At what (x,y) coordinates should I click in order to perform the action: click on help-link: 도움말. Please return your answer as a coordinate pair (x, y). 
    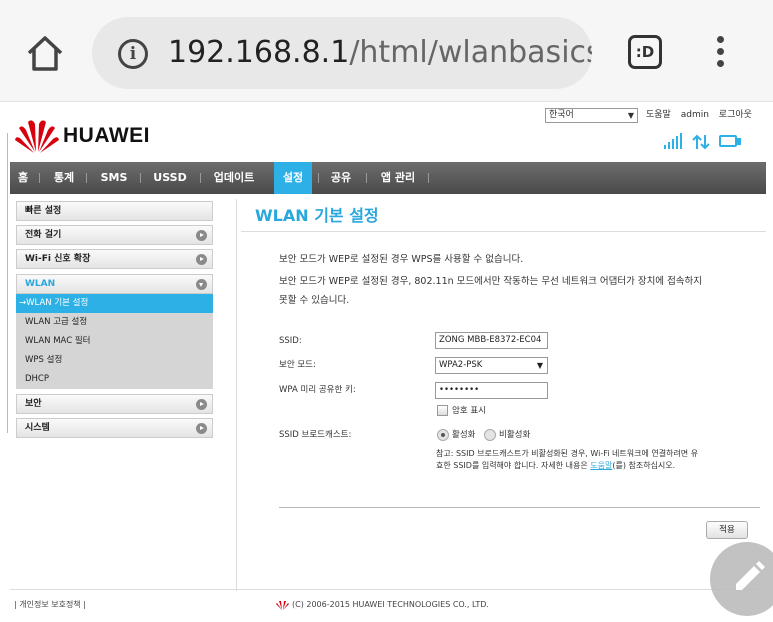
    Looking at the image, I should click on (658, 115).